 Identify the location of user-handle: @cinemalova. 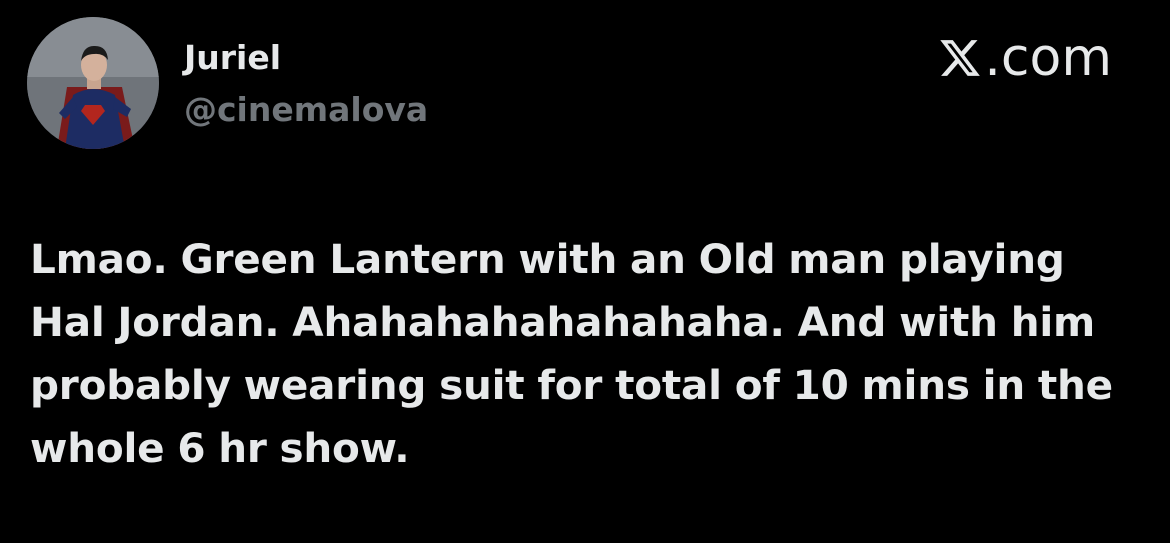
(306, 110).